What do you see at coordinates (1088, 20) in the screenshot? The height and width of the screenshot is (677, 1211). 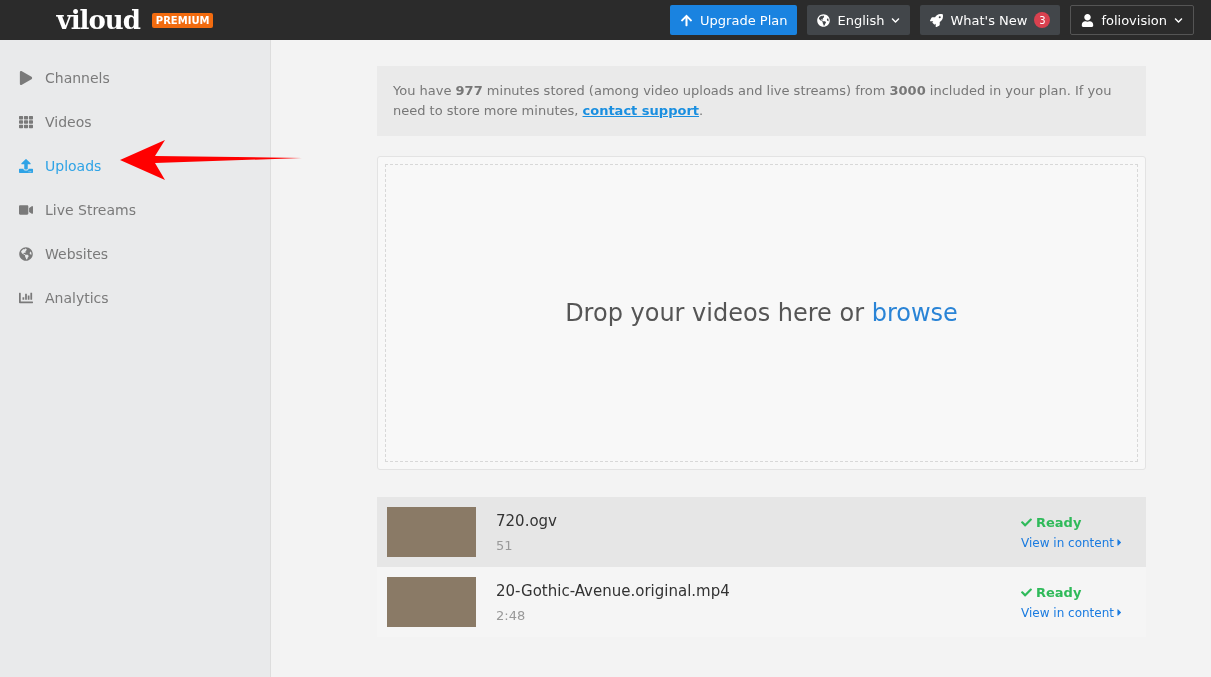 I see `user-icon` at bounding box center [1088, 20].